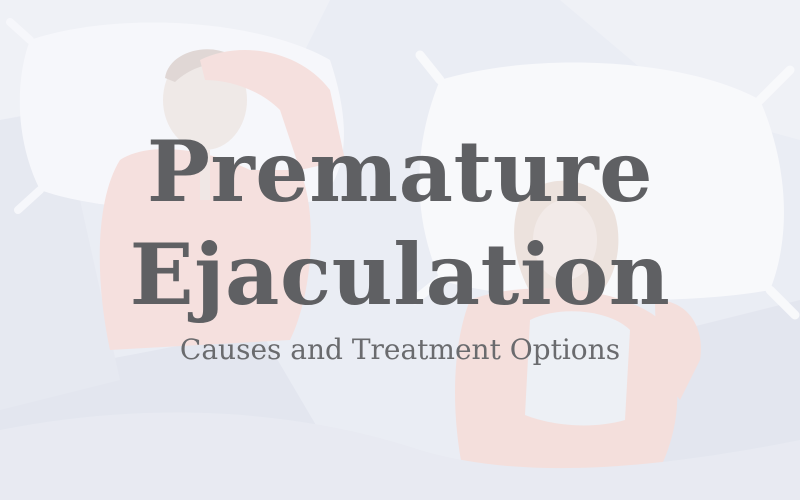  Describe the element at coordinates (400, 171) in the screenshot. I see `page-title-line-1: Premature` at that location.